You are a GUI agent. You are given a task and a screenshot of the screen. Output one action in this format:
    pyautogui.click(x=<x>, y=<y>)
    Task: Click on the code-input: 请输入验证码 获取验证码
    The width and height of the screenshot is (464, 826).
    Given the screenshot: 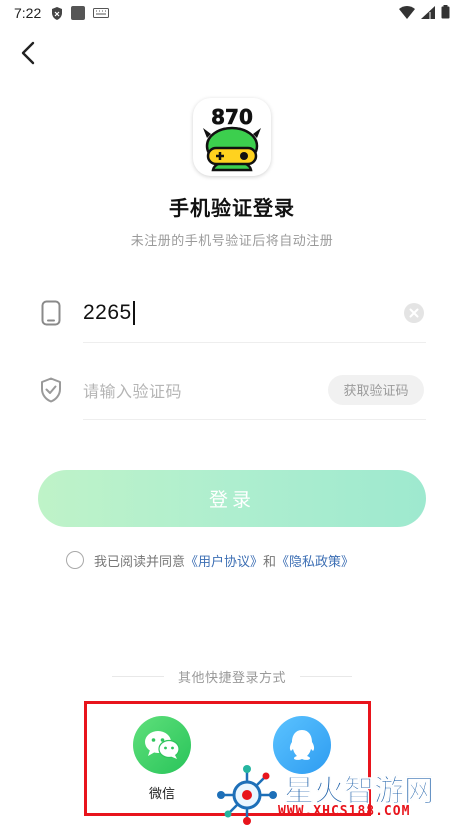 What is the action you would take?
    pyautogui.click(x=254, y=390)
    